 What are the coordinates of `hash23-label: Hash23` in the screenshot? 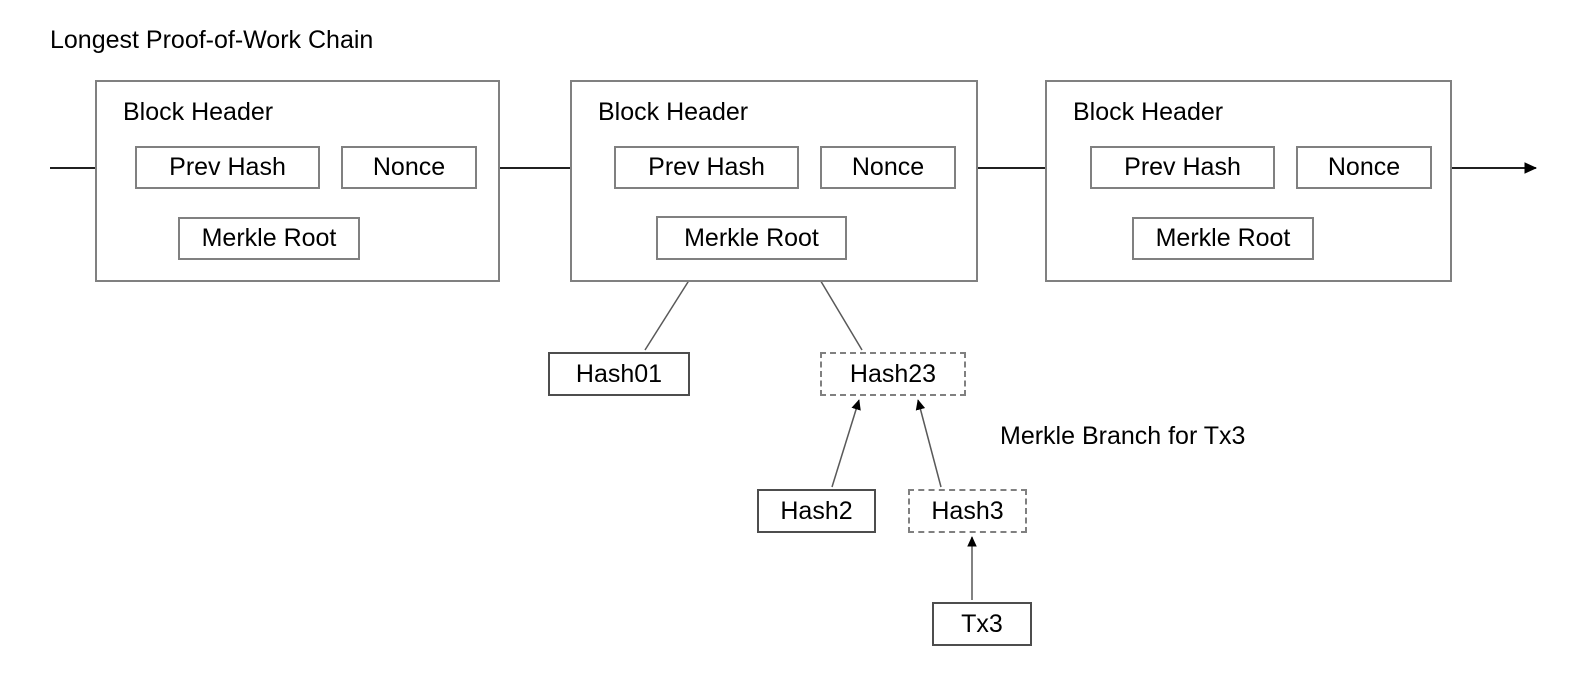 It's located at (893, 373).